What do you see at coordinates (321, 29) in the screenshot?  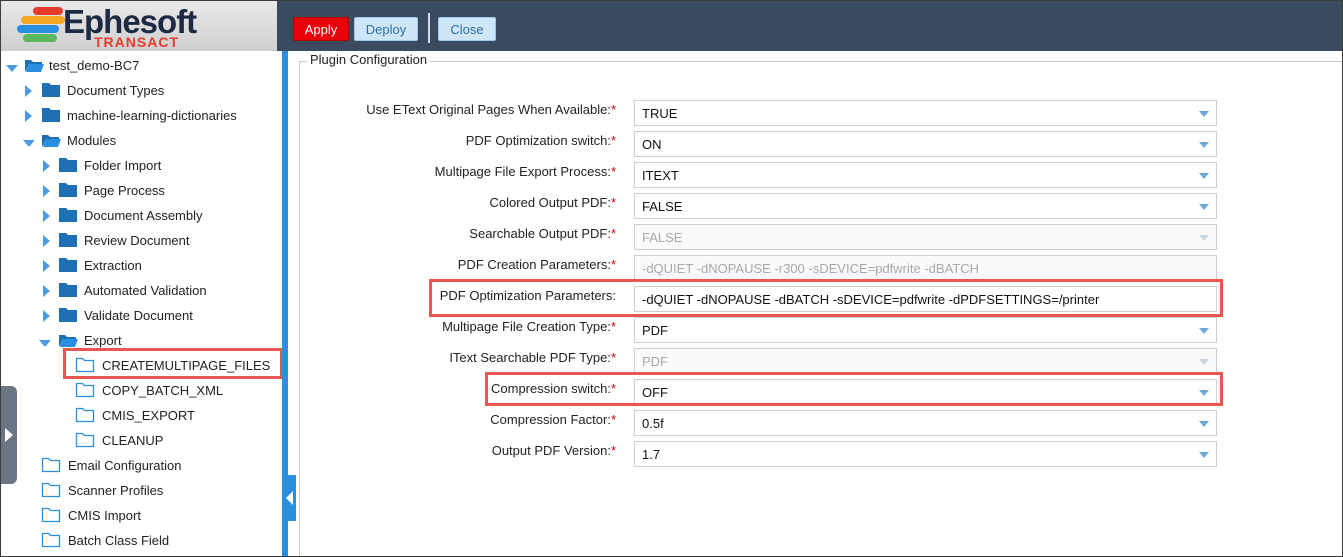 I see `apply-button: Apply` at bounding box center [321, 29].